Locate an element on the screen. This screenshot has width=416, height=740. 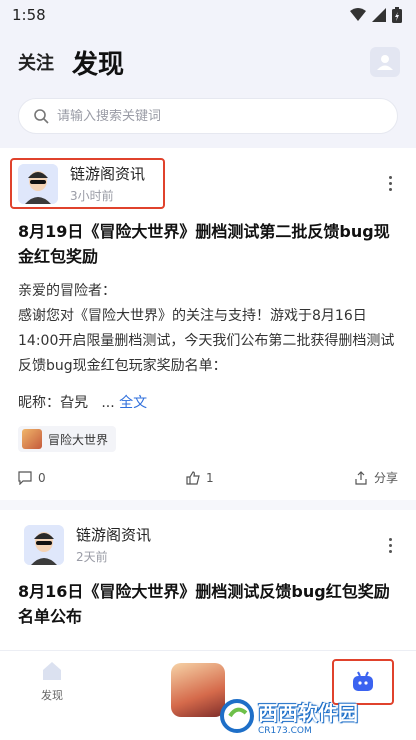
author-meta: 链游阁资讯 2天前 is located at coordinates (113, 544).